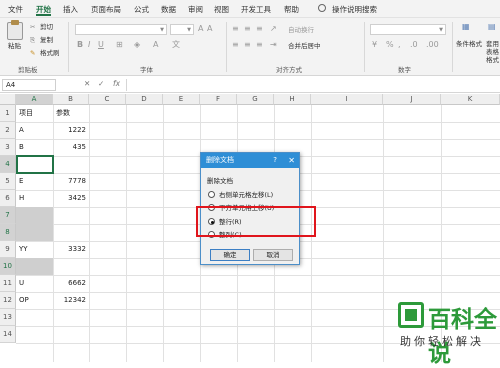  I want to click on tell-me-search: 操作说明搜索, so click(354, 9).